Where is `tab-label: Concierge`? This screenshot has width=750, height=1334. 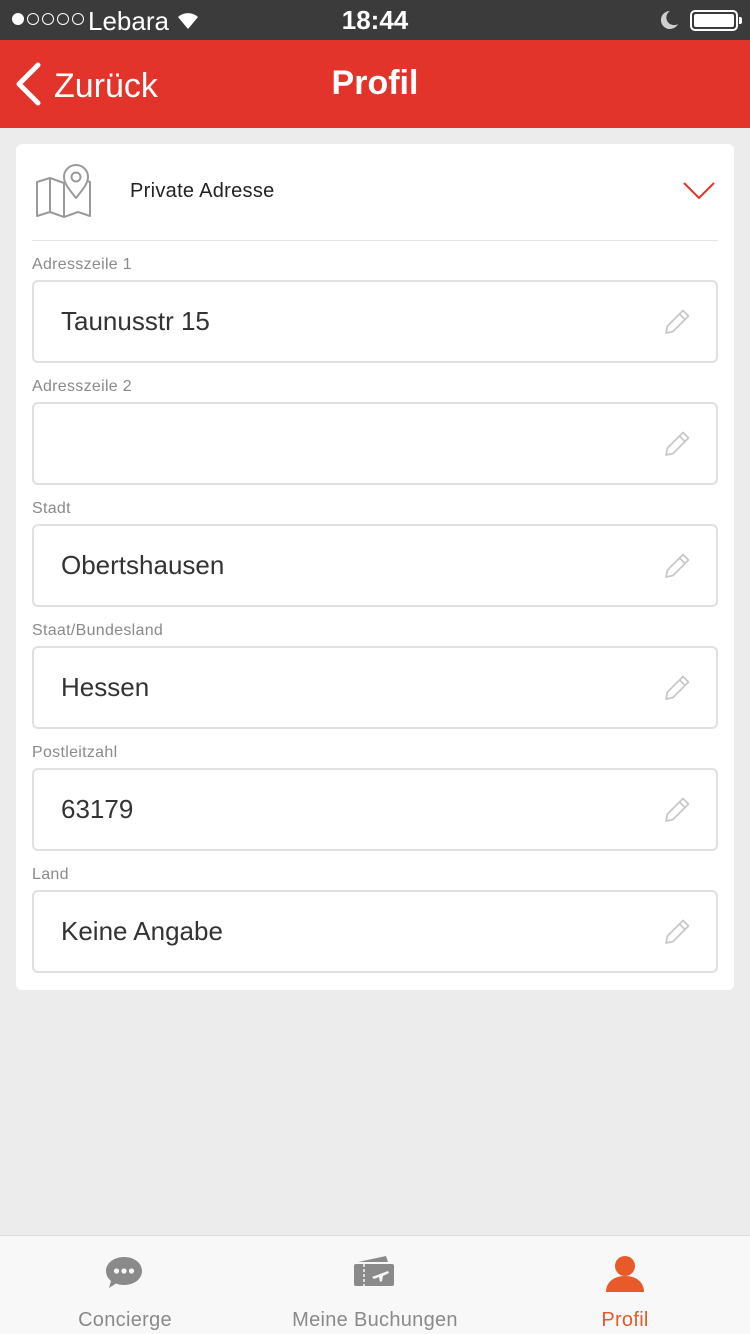
tab-label: Concierge is located at coordinates (125, 1320).